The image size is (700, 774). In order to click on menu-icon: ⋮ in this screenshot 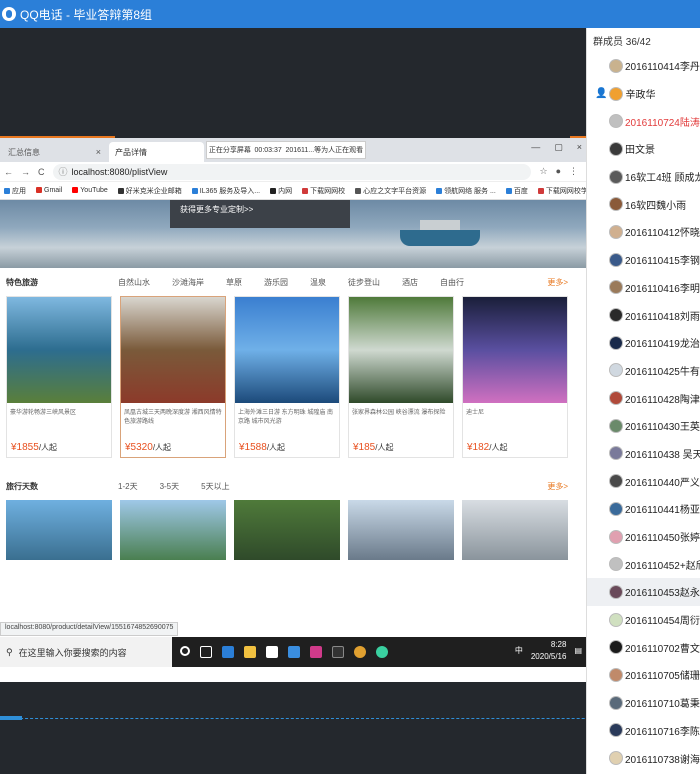, I will do `click(573, 171)`.